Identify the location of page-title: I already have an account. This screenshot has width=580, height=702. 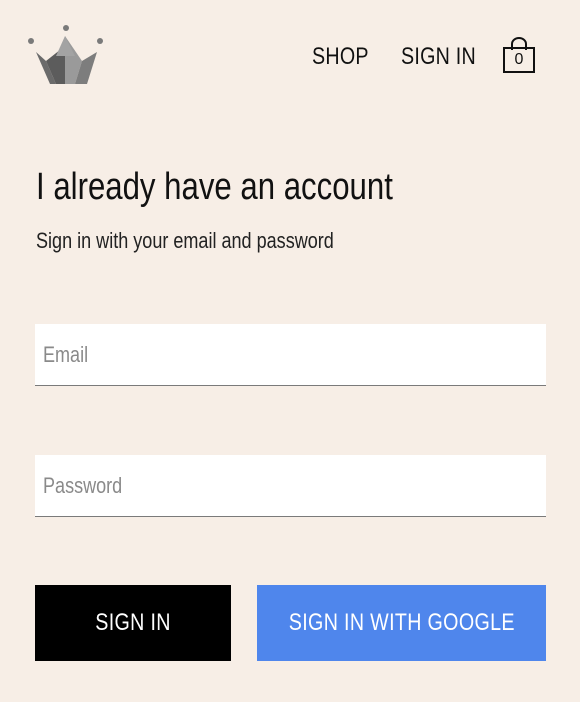
(253, 187).